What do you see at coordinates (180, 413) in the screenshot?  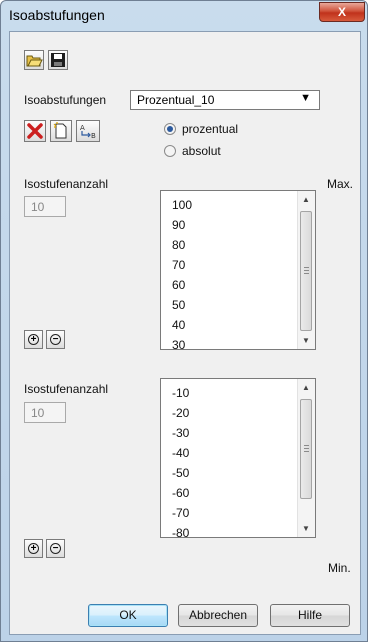 I see `list-item: -20` at bounding box center [180, 413].